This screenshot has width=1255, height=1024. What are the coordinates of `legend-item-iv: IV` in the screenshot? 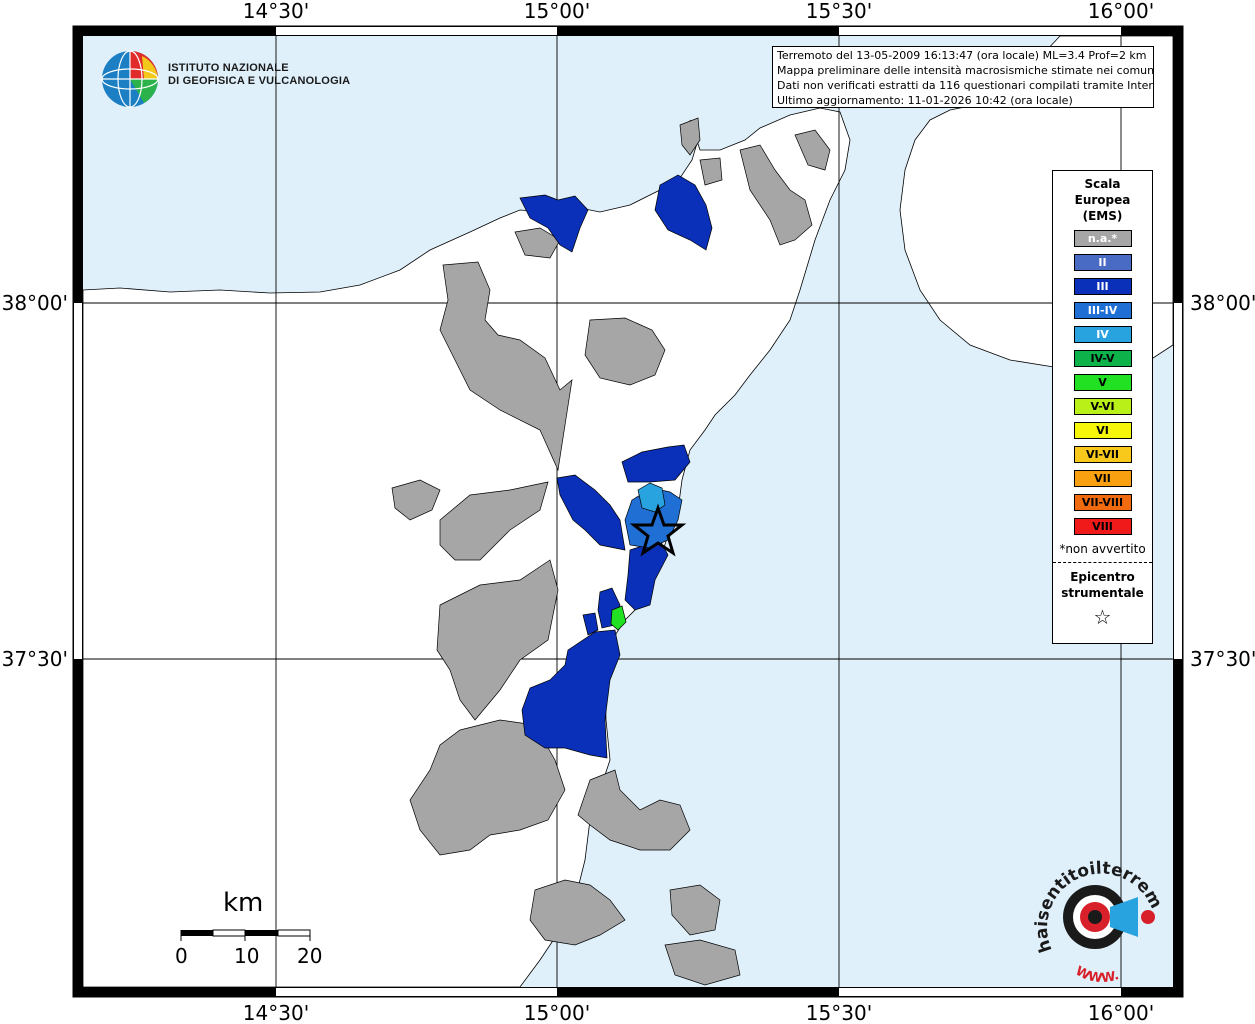 It's located at (1102, 334).